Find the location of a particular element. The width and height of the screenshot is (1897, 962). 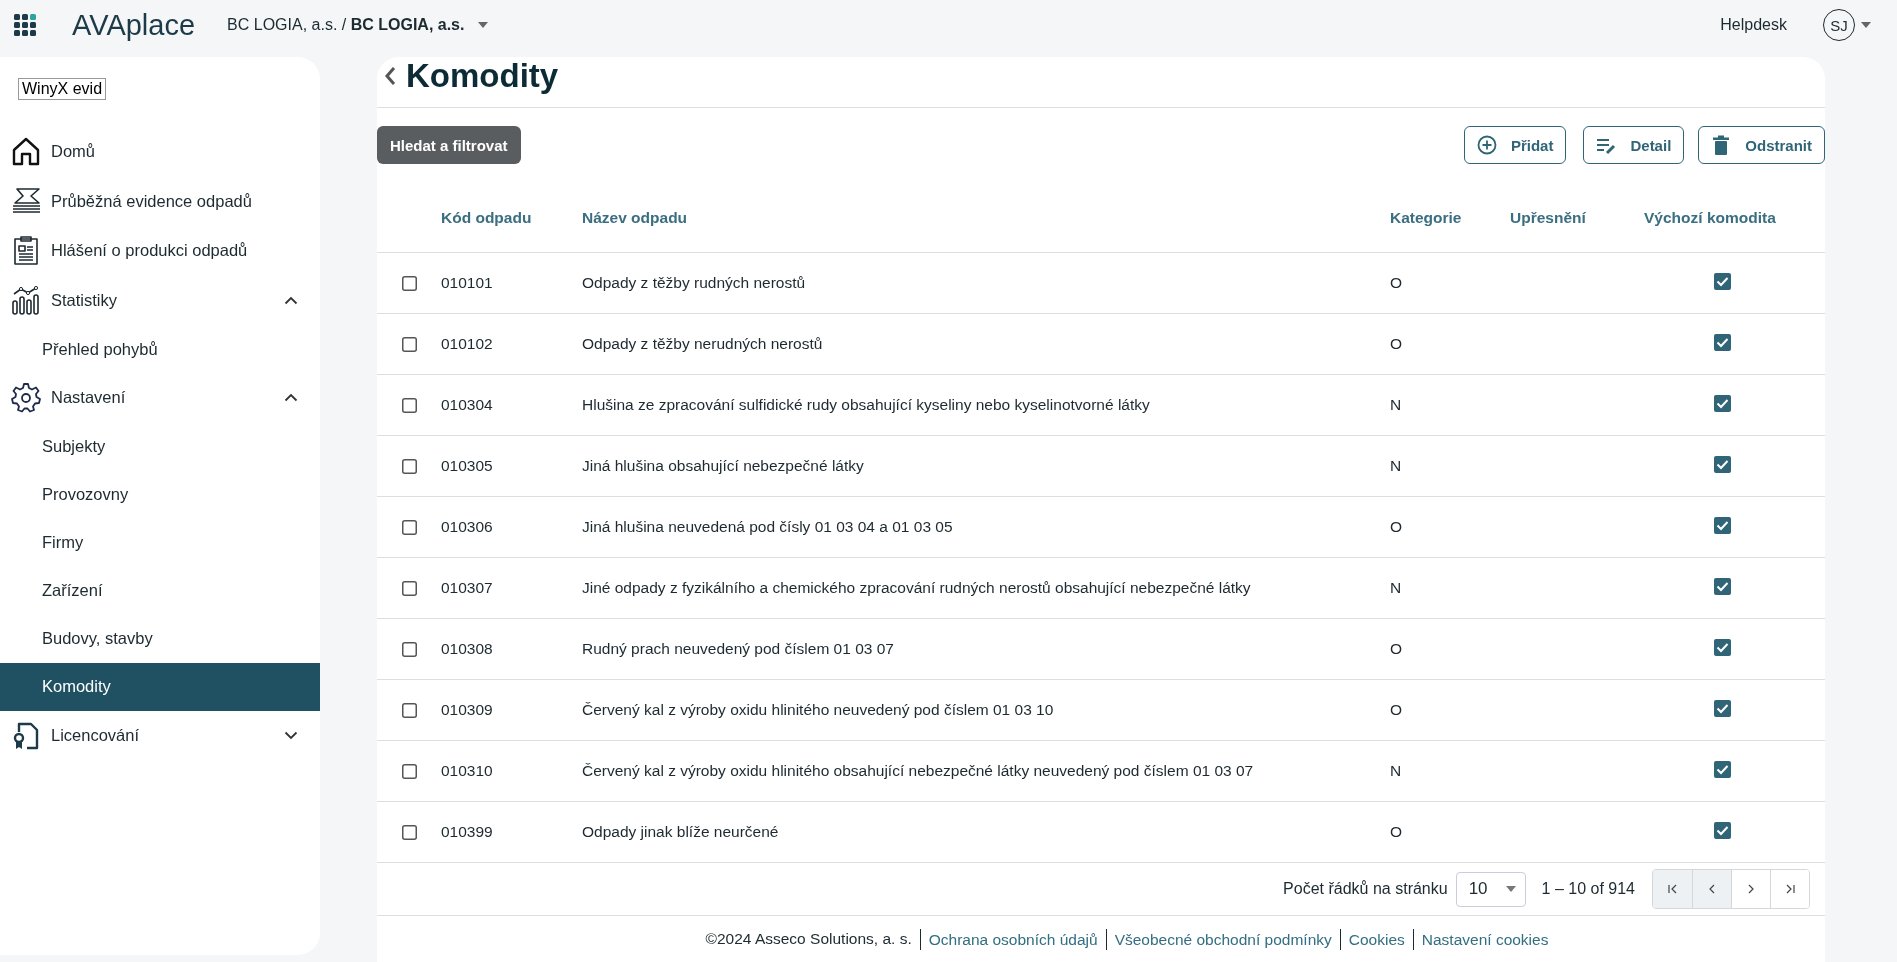

table-cell-text: Jiné odpady z fyzikálního a chemického zpracování rudných nerostů obsahující nebezpečné látky is located at coordinates (917, 588).